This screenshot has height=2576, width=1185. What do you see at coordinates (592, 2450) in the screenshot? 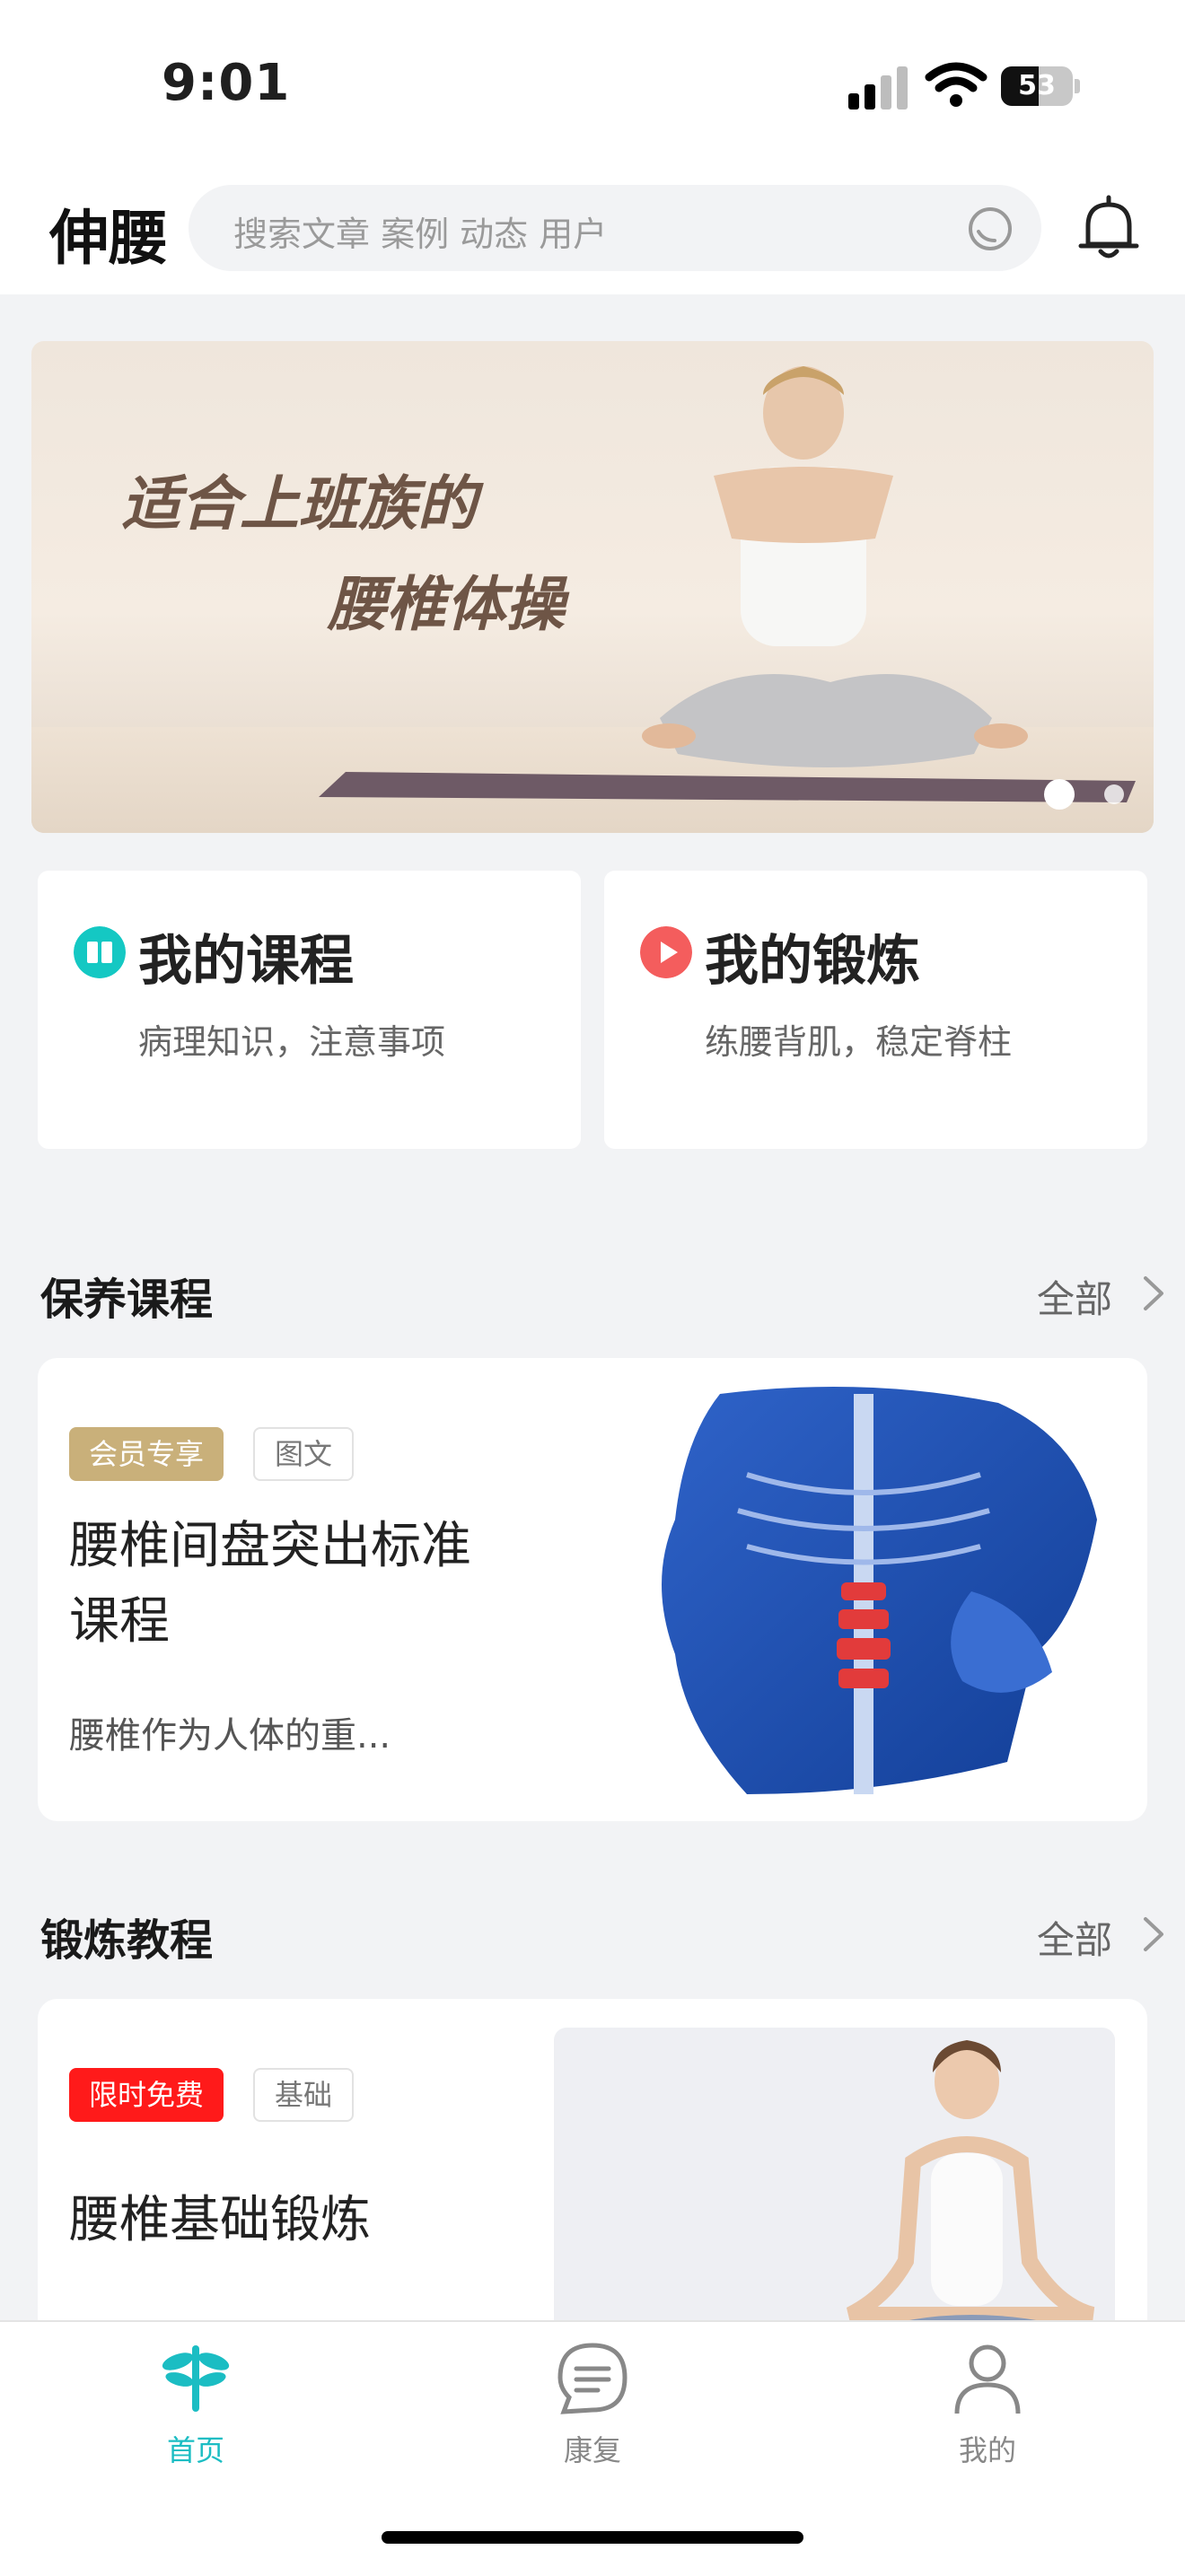
I see `tab-rehab-label: 康复` at bounding box center [592, 2450].